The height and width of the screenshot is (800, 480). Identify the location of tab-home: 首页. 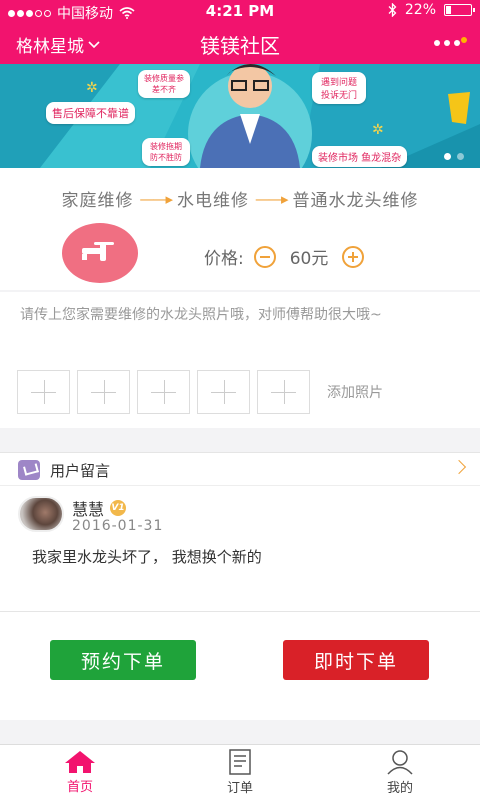
(80, 772).